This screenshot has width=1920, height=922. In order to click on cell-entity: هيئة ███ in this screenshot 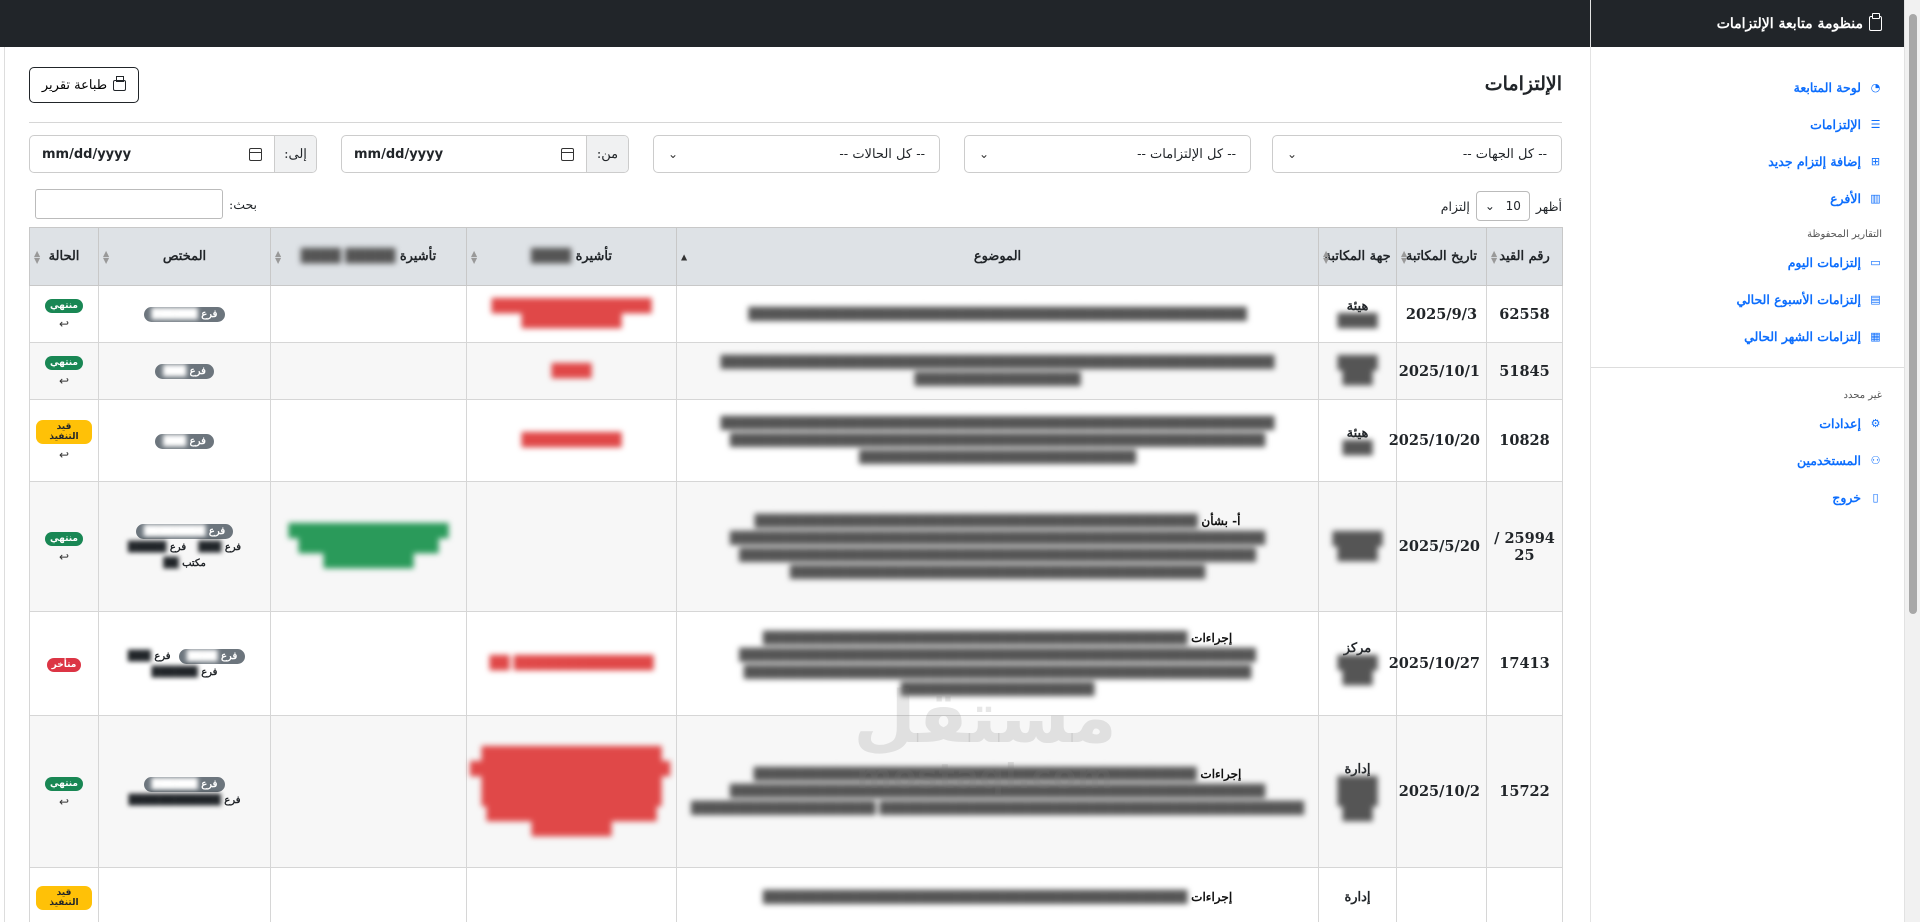, I will do `click(1357, 440)`.